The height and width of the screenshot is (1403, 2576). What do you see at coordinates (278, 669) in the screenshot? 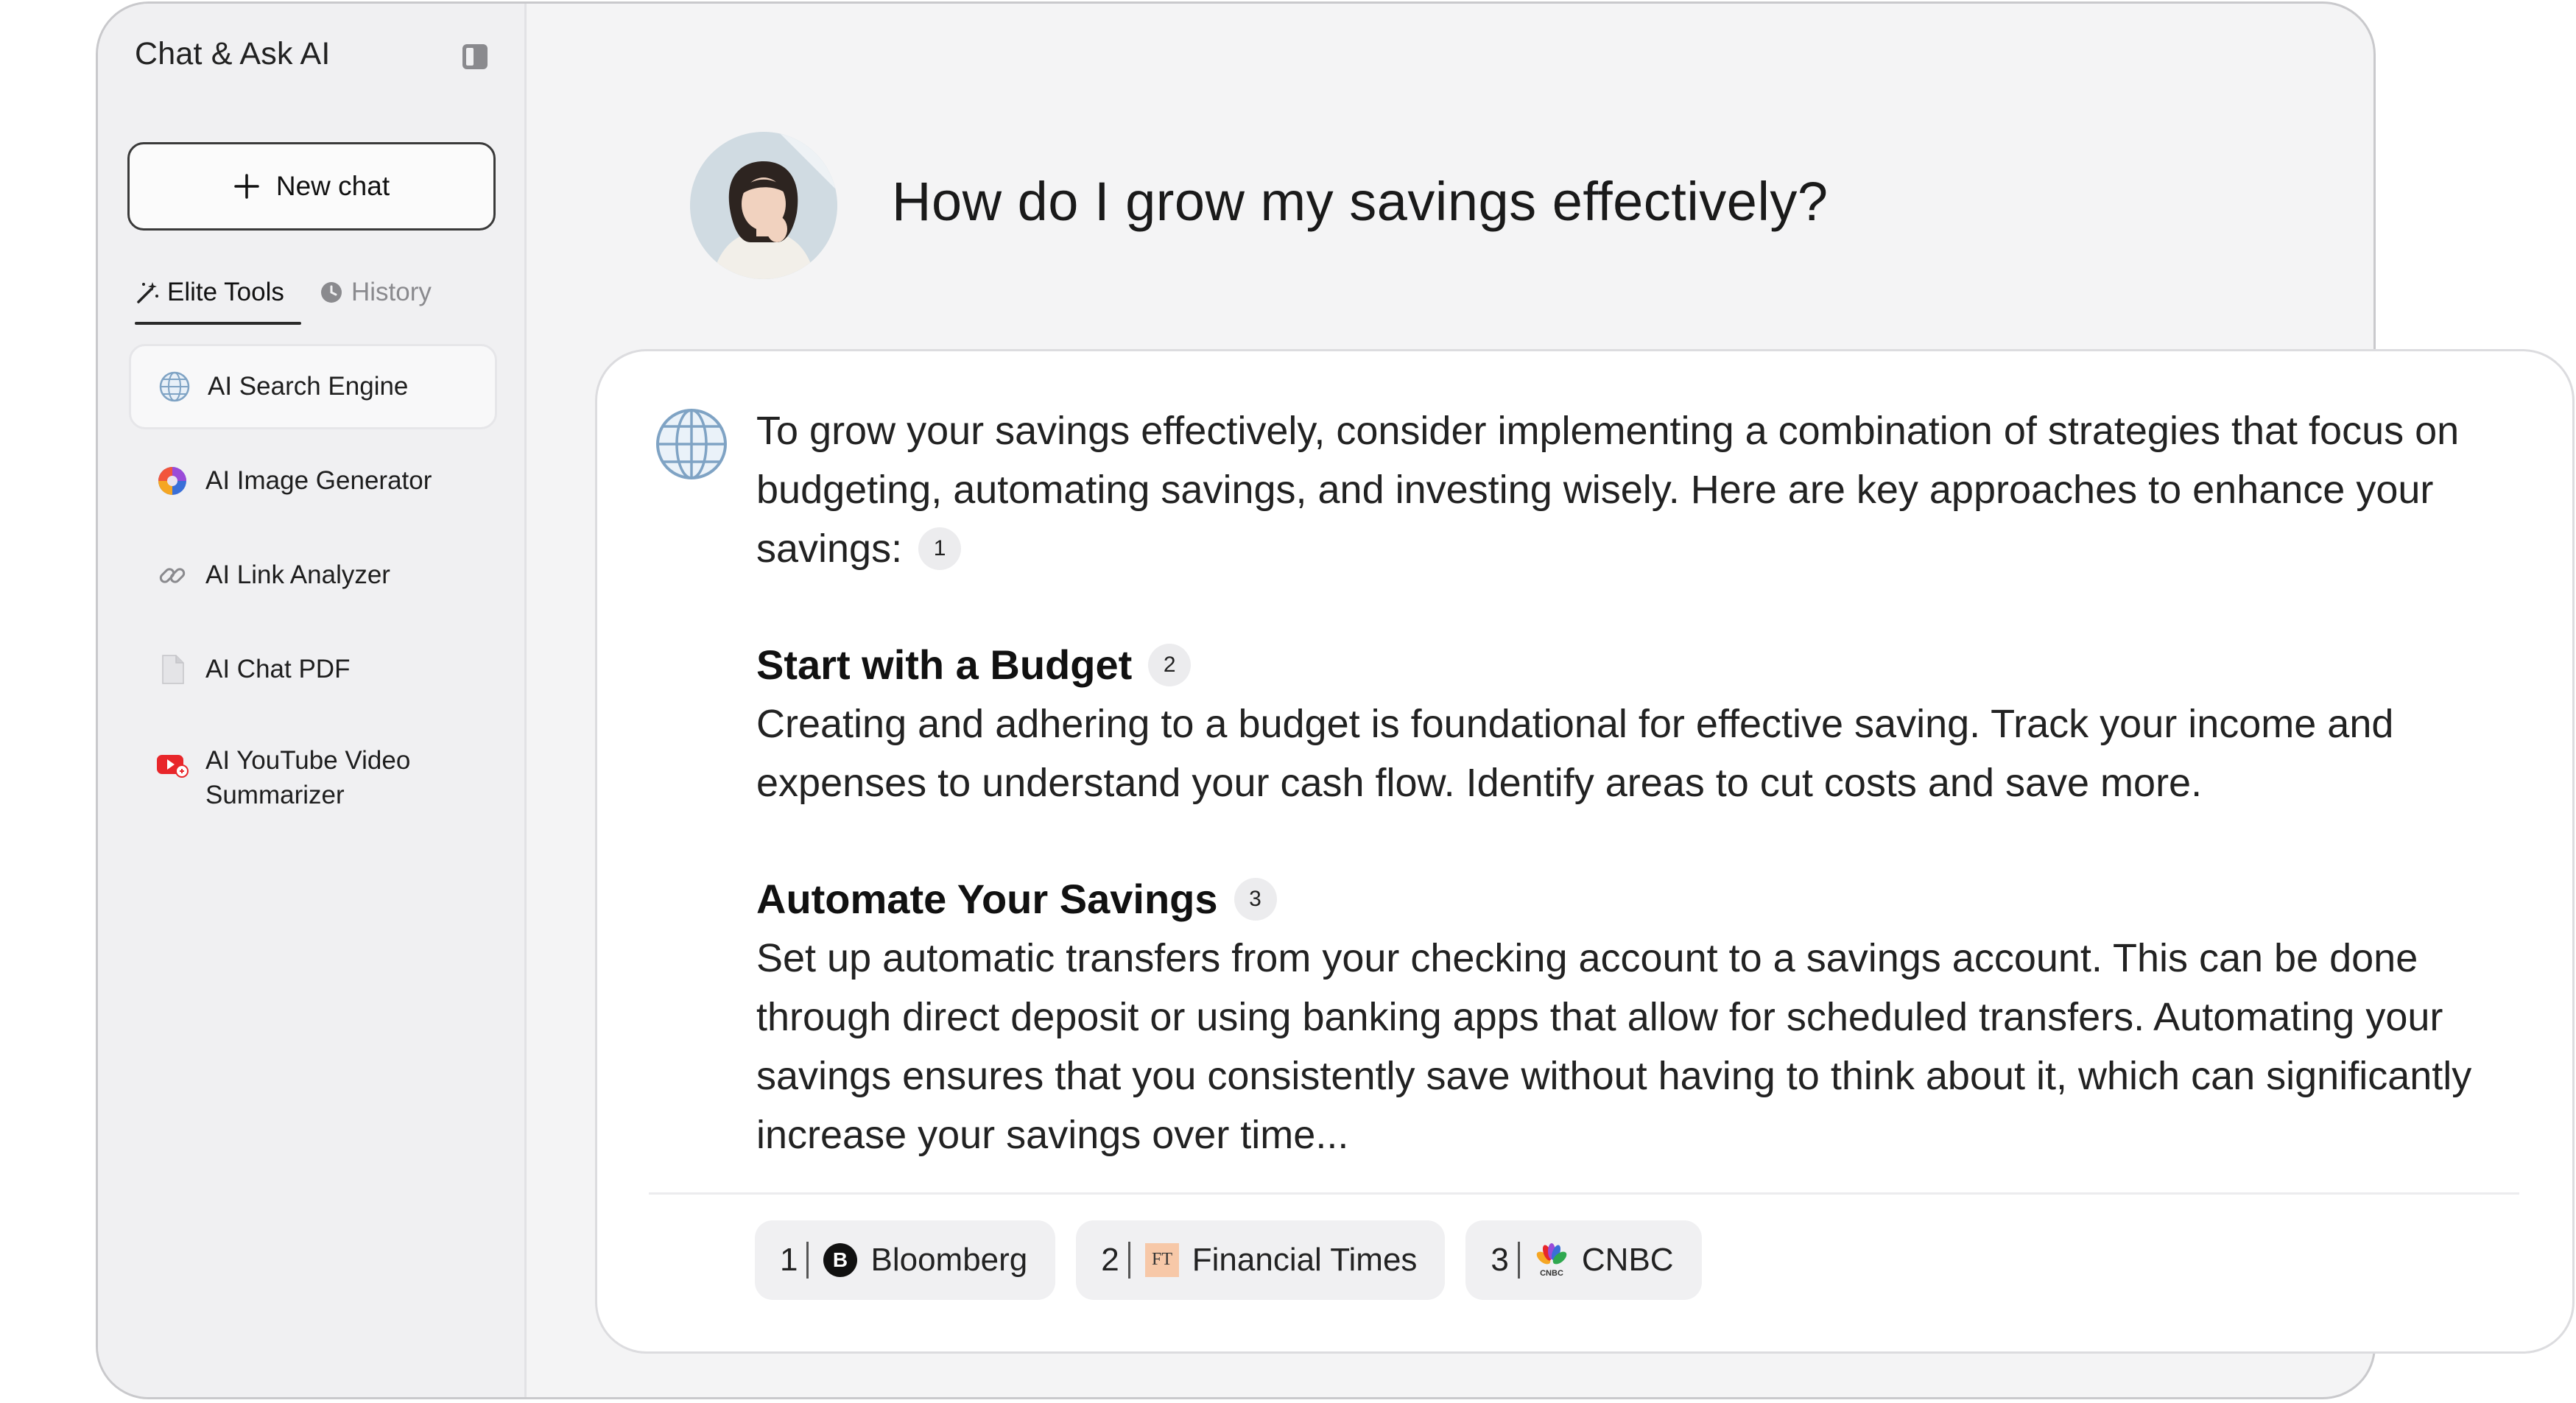
I see `sidebar-item-label: AI Chat PDF` at bounding box center [278, 669].